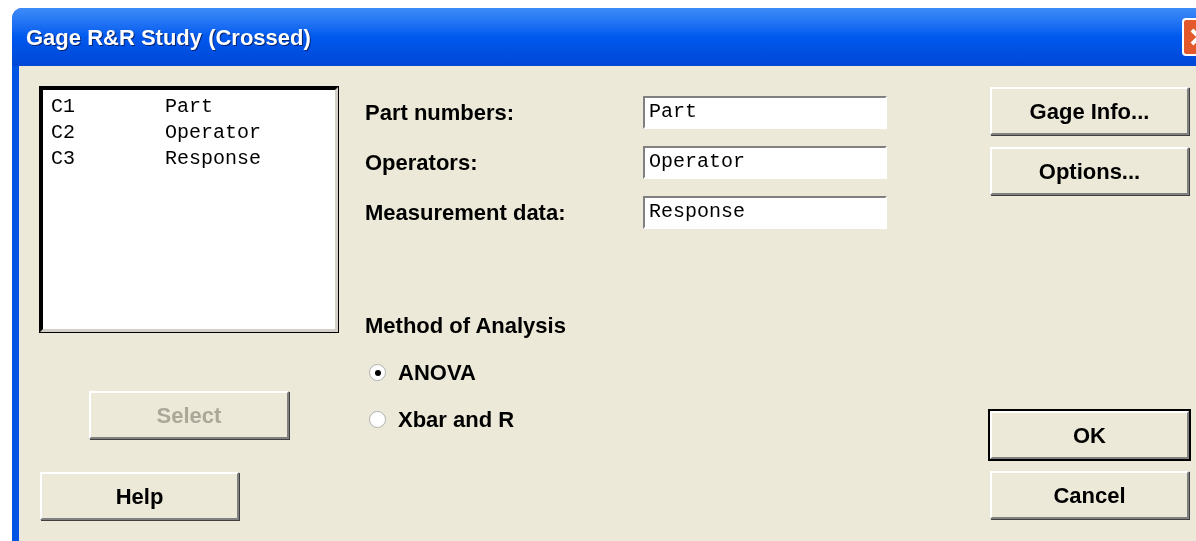 This screenshot has height=541, width=1196. Describe the element at coordinates (168, 37) in the screenshot. I see `window-title: Gage R&R Study (Crossed)` at that location.